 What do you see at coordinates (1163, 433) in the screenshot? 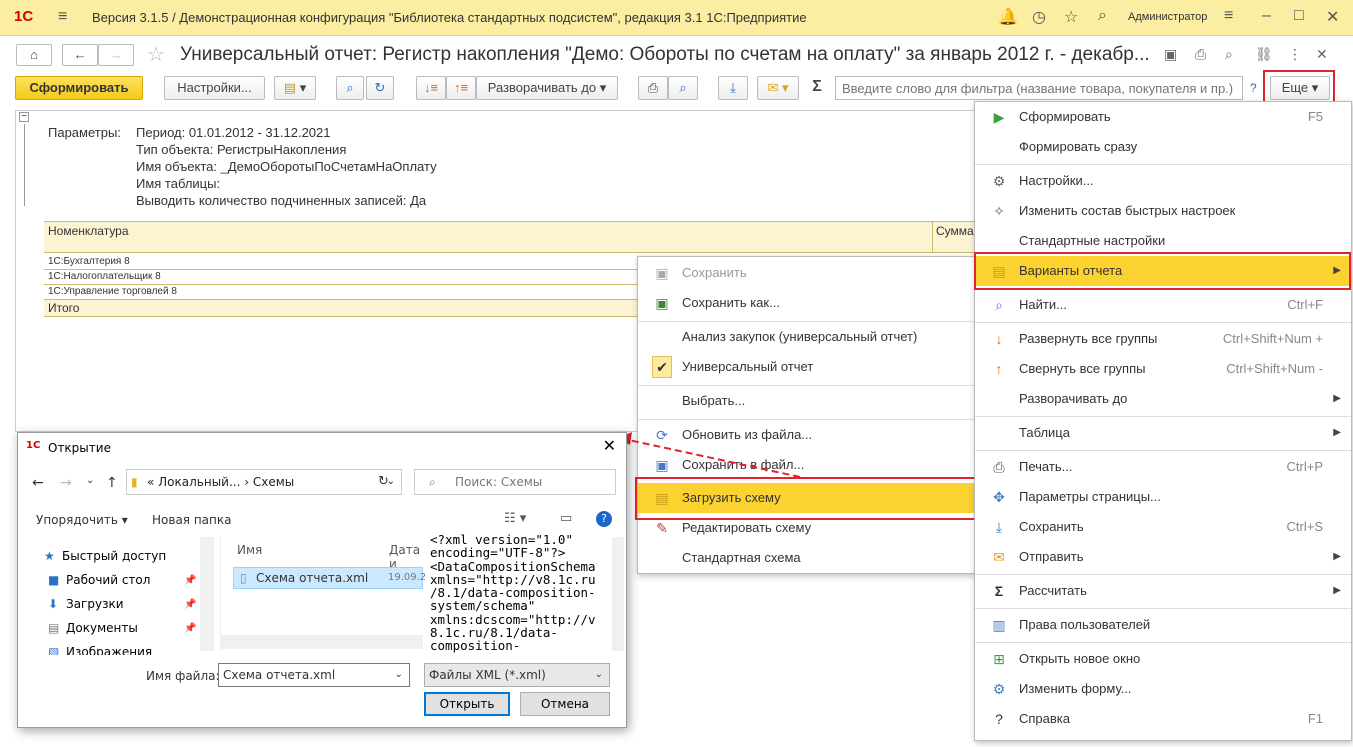
I see `menu-item-table: Таблица ▶` at bounding box center [1163, 433].